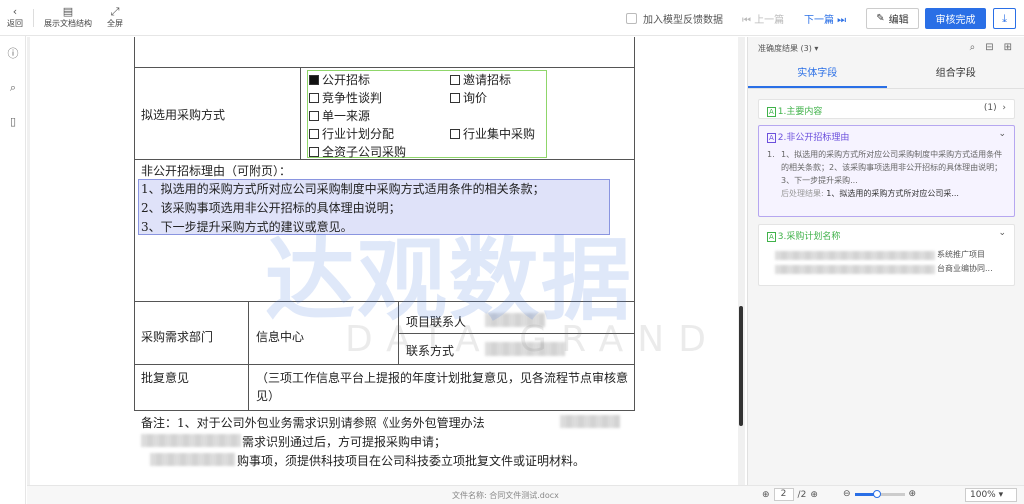 The height and width of the screenshot is (504, 1024). I want to click on option-invited-tender: 邀请招标, so click(480, 79).